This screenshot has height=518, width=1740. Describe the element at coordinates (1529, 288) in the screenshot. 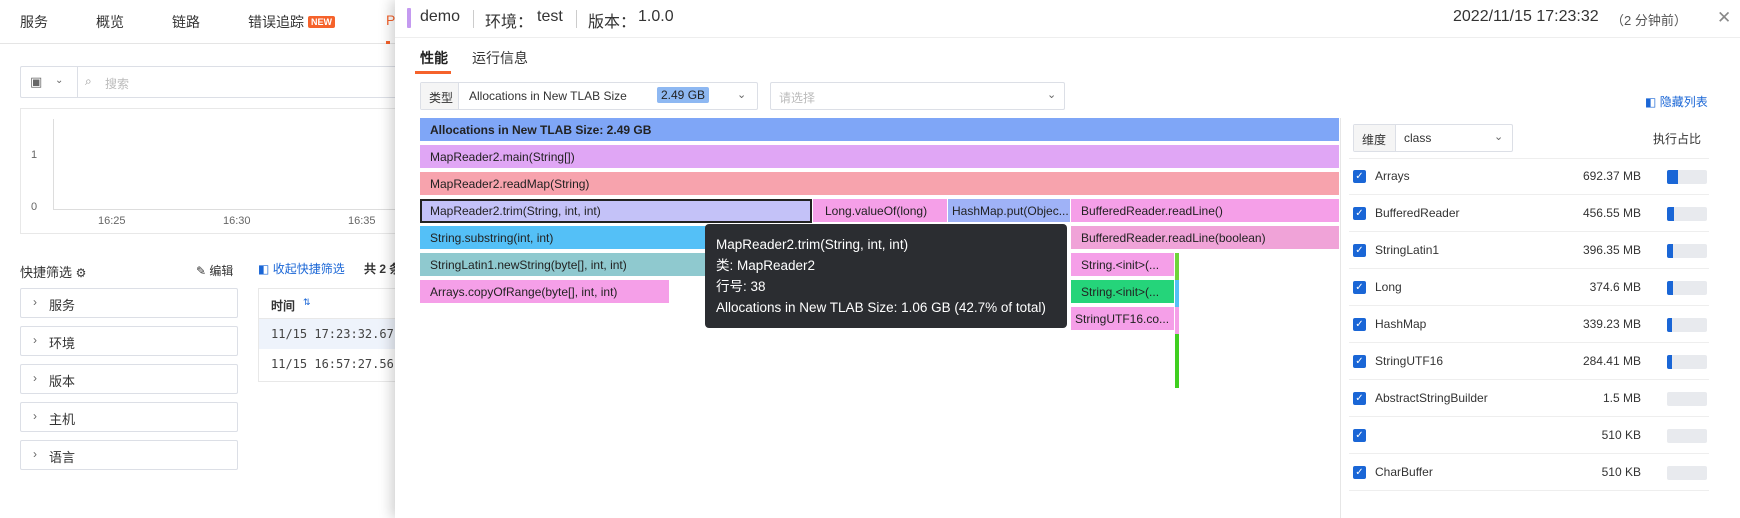

I see `class-row: ✓ Long 374.6 MB` at that location.